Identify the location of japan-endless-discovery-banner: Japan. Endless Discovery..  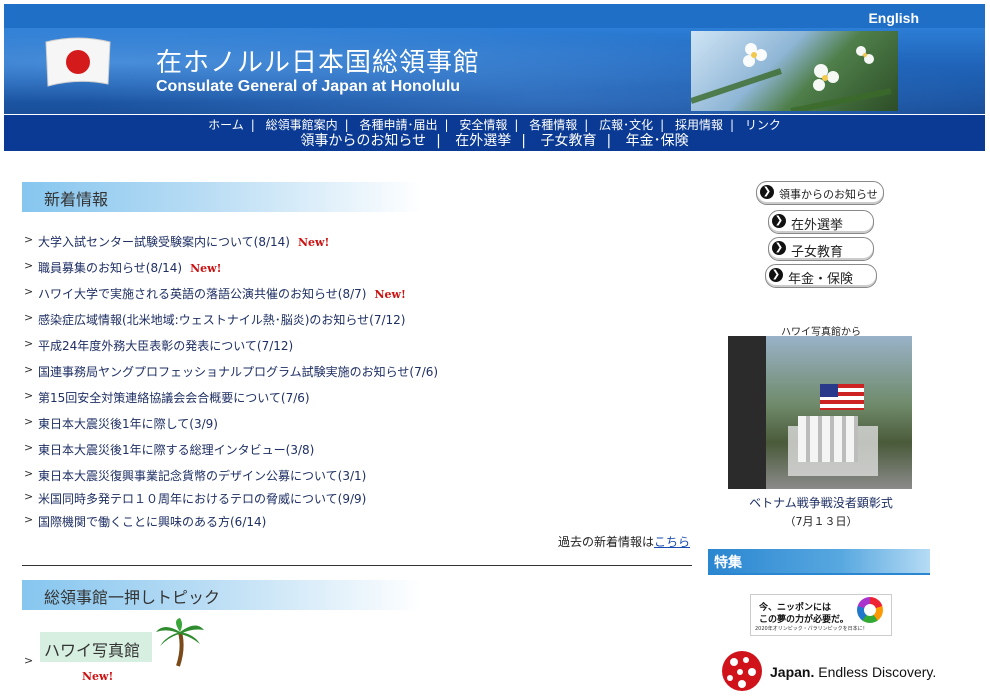
(825, 671).